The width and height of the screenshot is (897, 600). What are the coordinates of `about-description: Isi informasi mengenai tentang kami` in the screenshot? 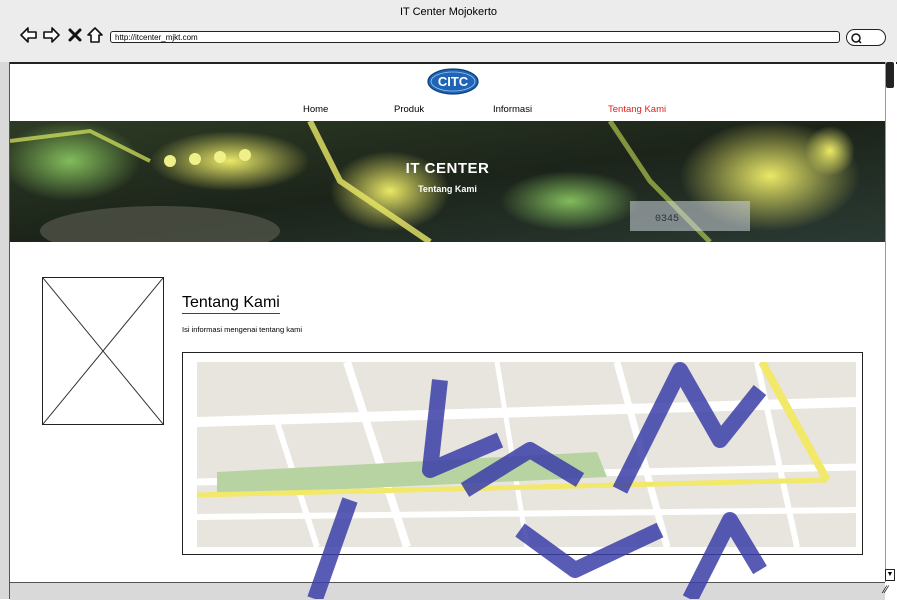 It's located at (242, 329).